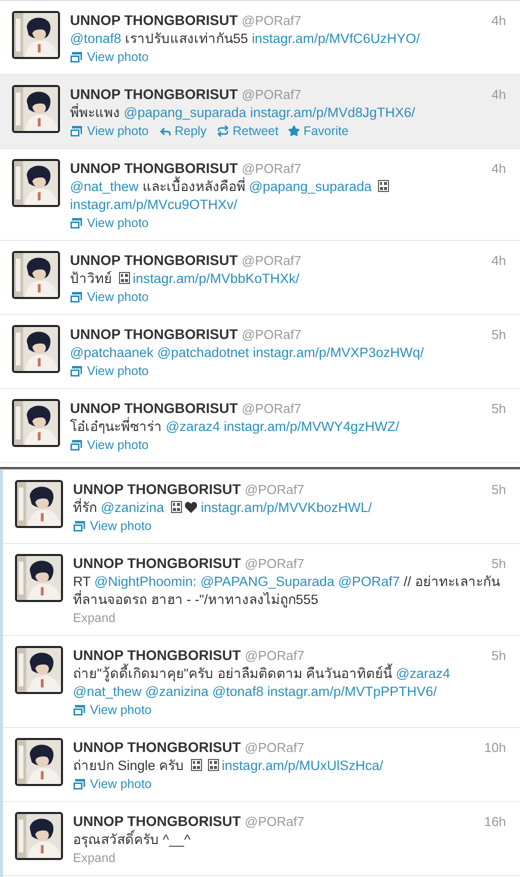 This screenshot has width=520, height=877. Describe the element at coordinates (245, 39) in the screenshot. I see `tweet-text: @tonaf8 เราปรับแสงเท่ากัน55 instagr.am/p/MVfC6UzHYO/` at that location.